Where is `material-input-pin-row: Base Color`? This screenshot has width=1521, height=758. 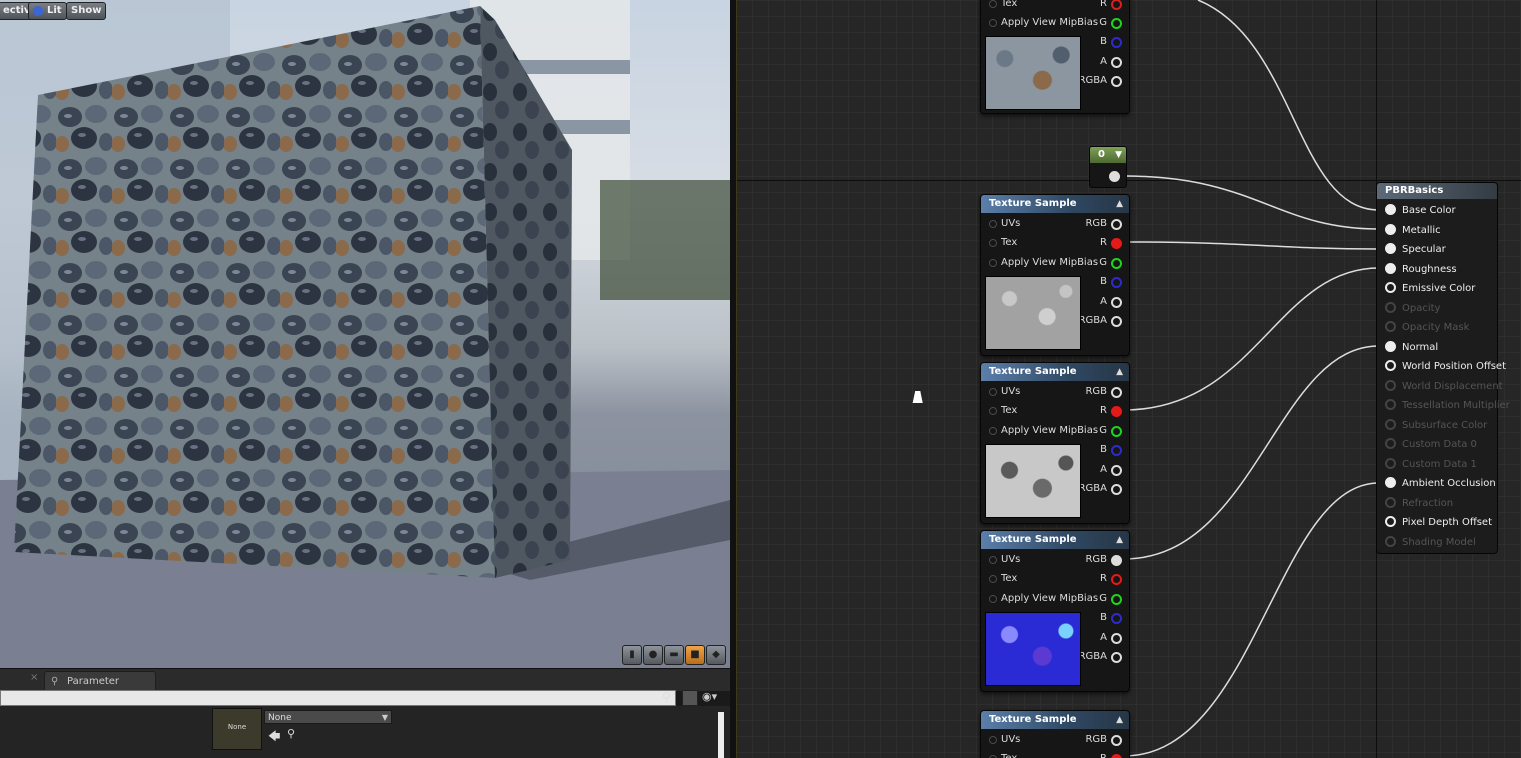
material-input-pin-row: Base Color is located at coordinates (1420, 211).